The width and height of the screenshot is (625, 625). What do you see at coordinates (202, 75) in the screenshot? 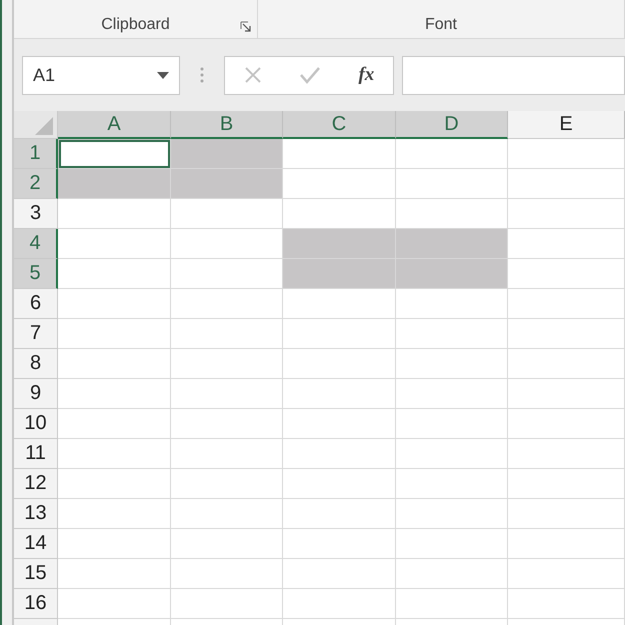
I see `drag-handle-icon` at bounding box center [202, 75].